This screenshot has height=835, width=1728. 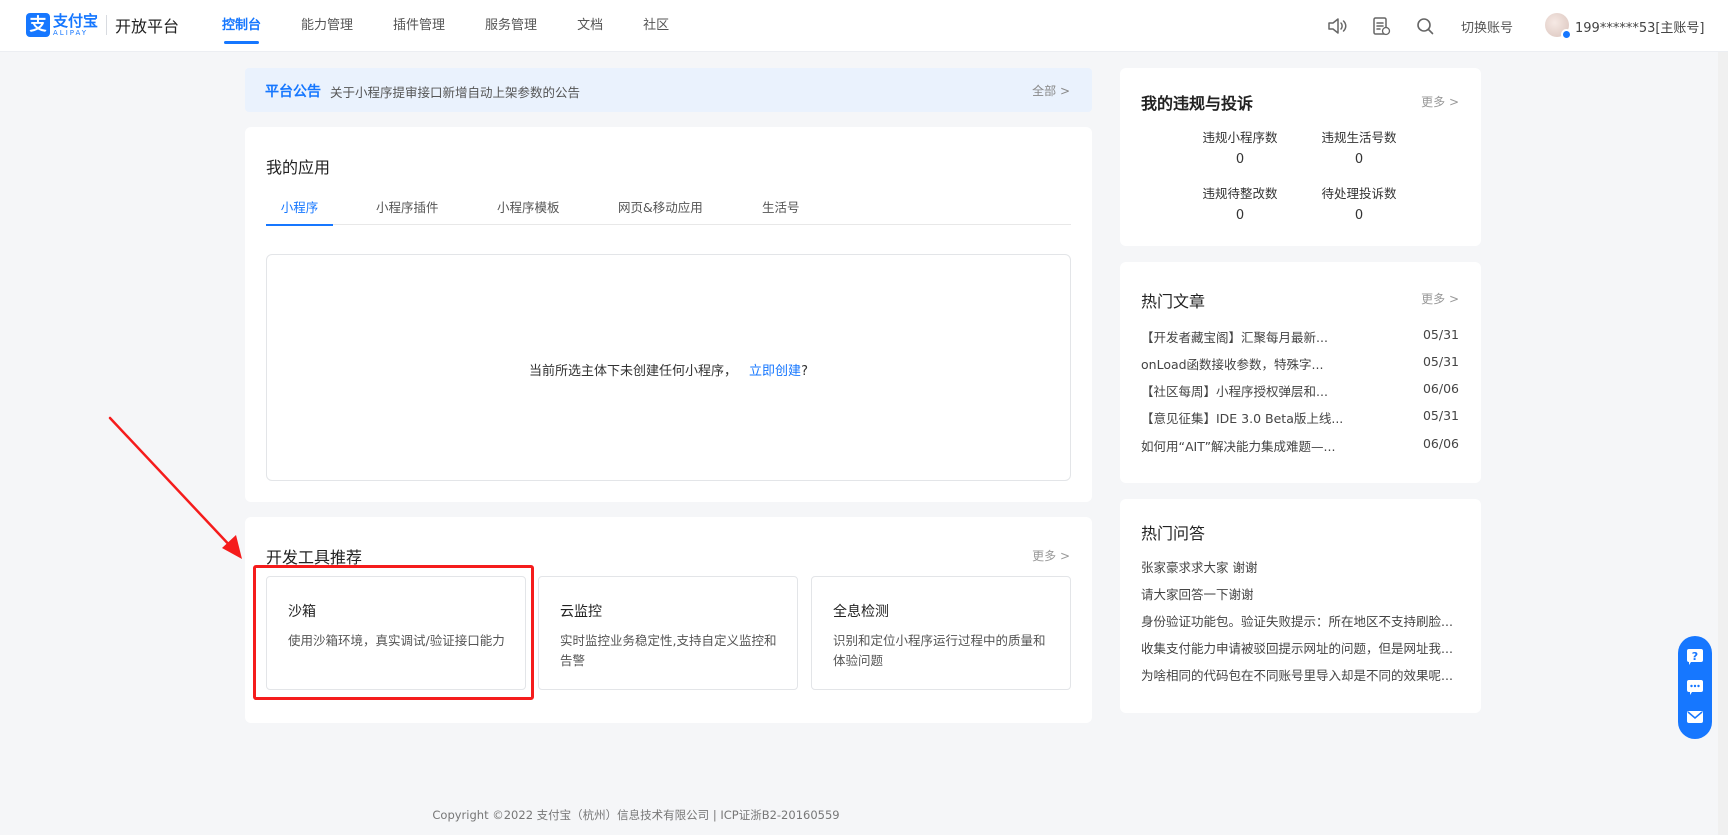 I want to click on tool-card-cloud-monitor: 云监控 实时监控业务稳定性,支持自定义监控和告警, so click(x=668, y=633).